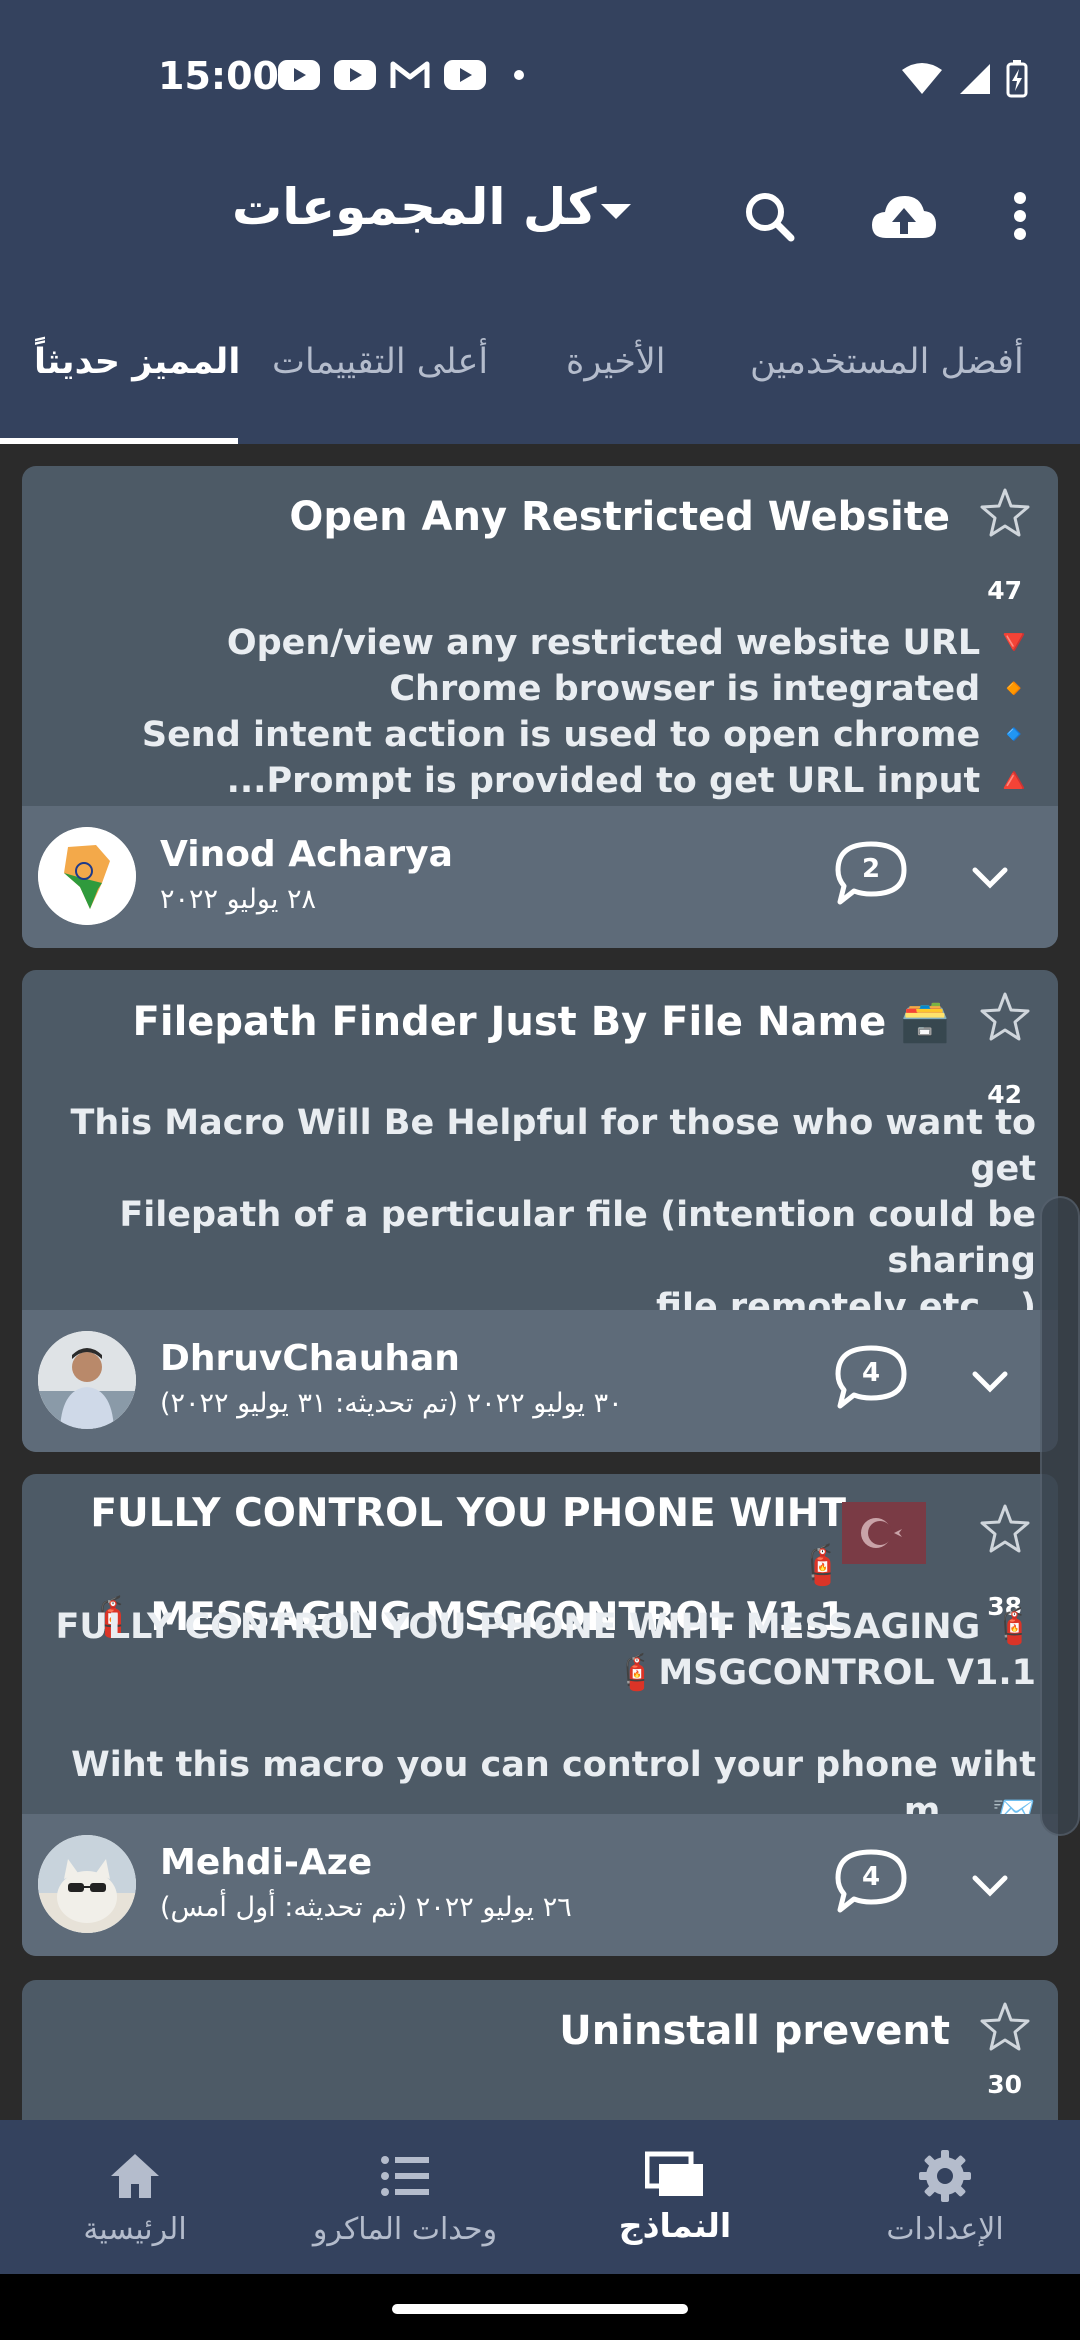 This screenshot has height=2340, width=1080. I want to click on gesture-bar, so click(540, 2307).